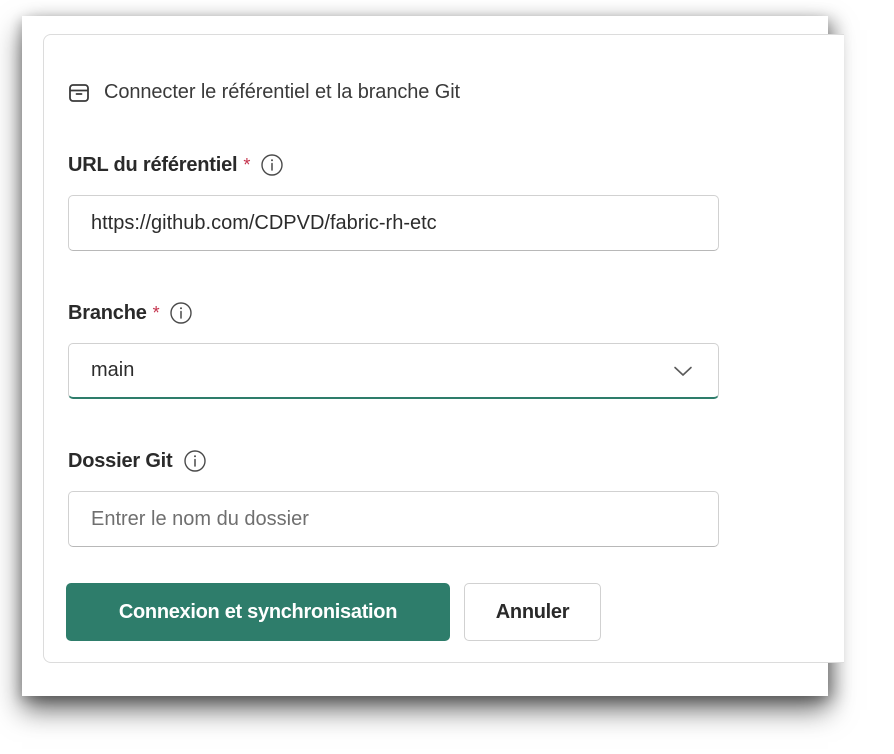 This screenshot has width=894, height=754. Describe the element at coordinates (107, 312) in the screenshot. I see `branch-label-text: Branche` at that location.